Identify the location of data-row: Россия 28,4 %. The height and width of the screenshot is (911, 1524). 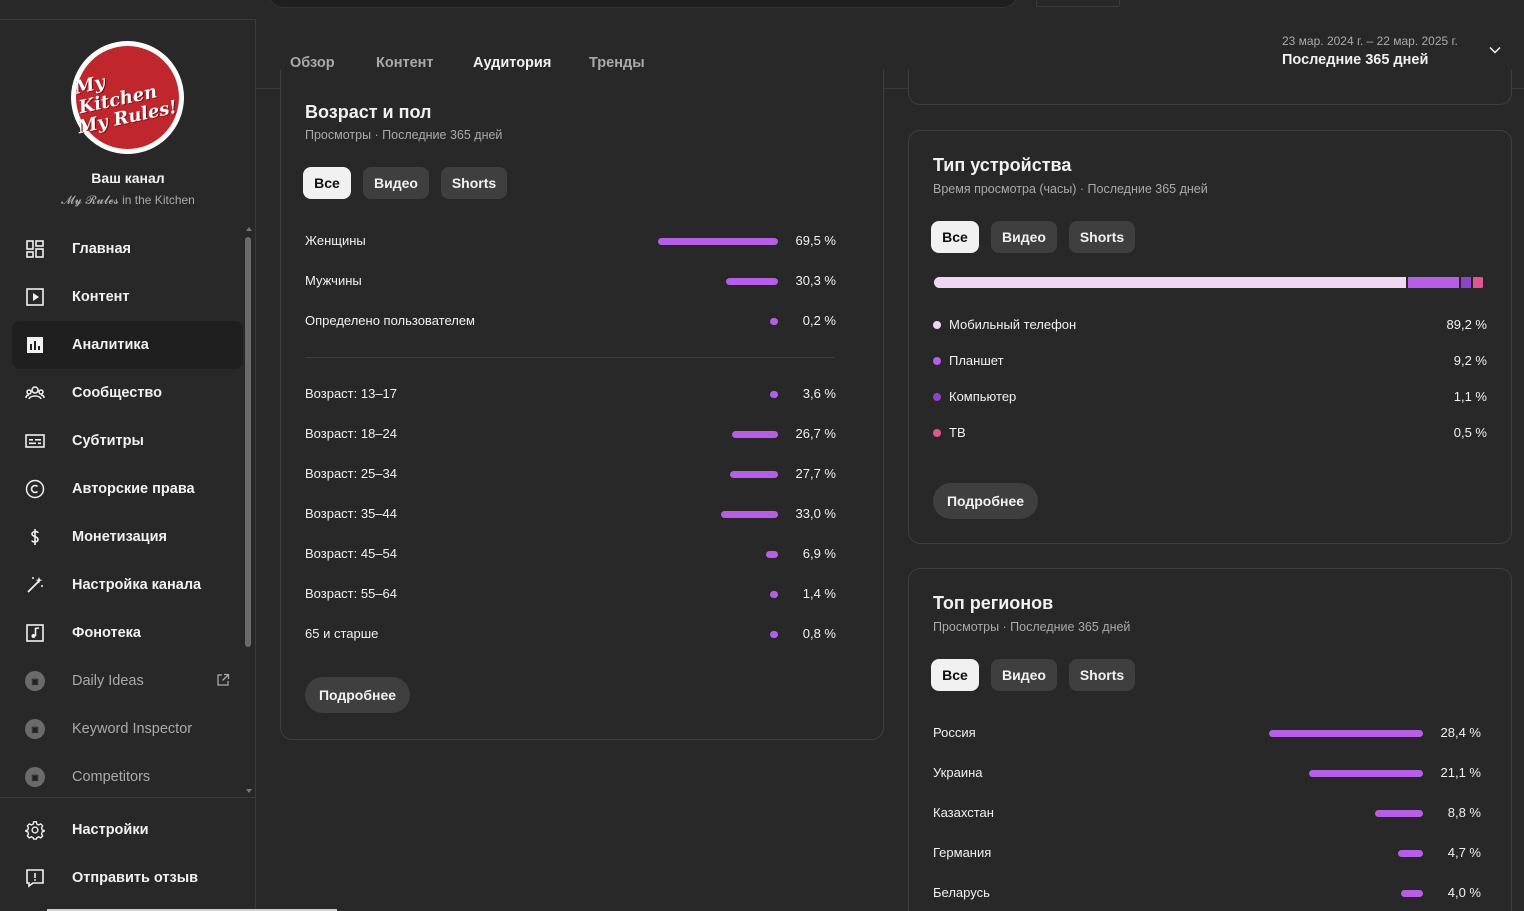
(1207, 733).